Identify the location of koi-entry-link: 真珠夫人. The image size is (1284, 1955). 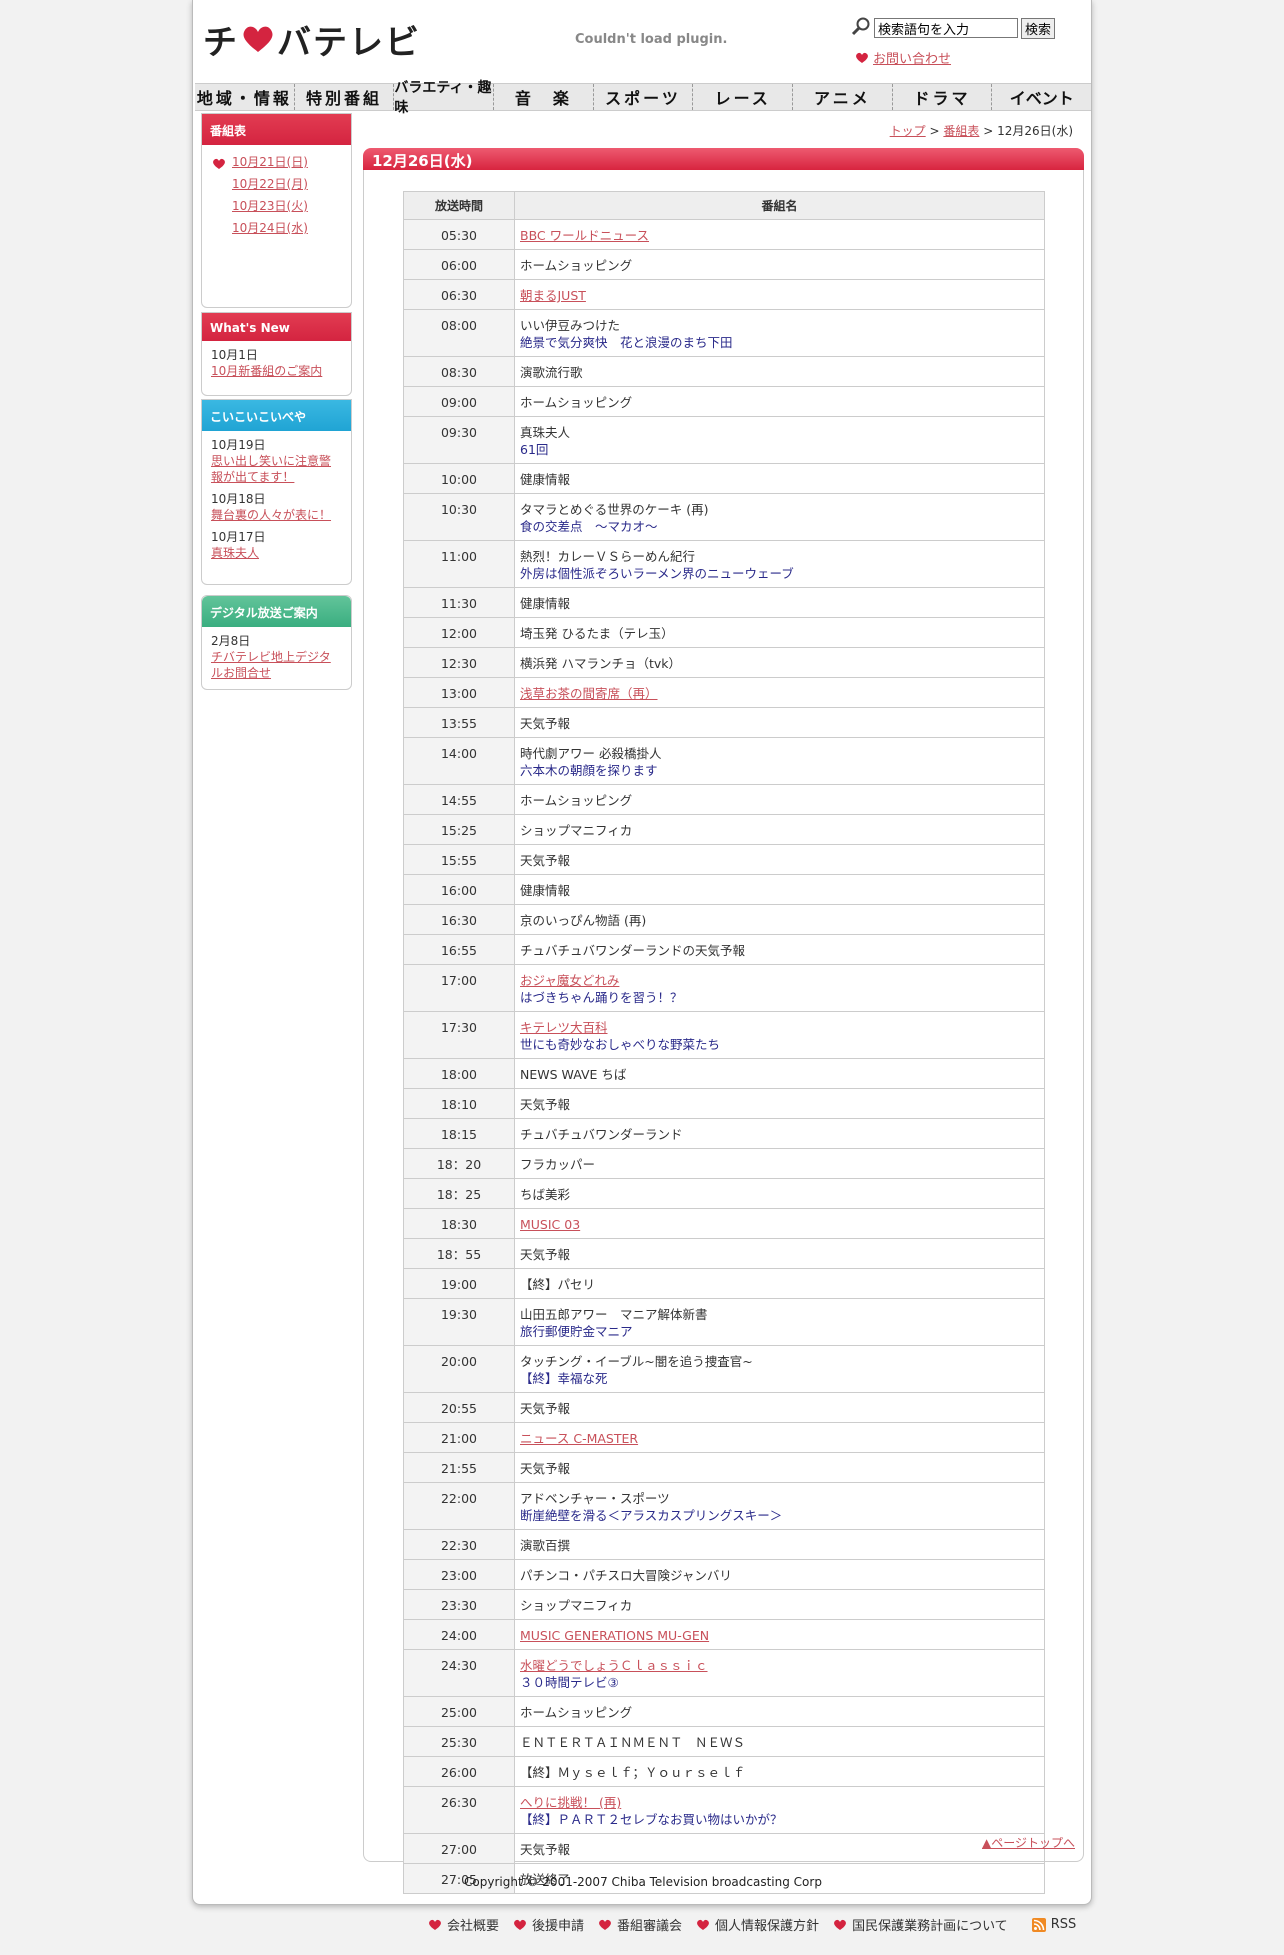
(235, 553).